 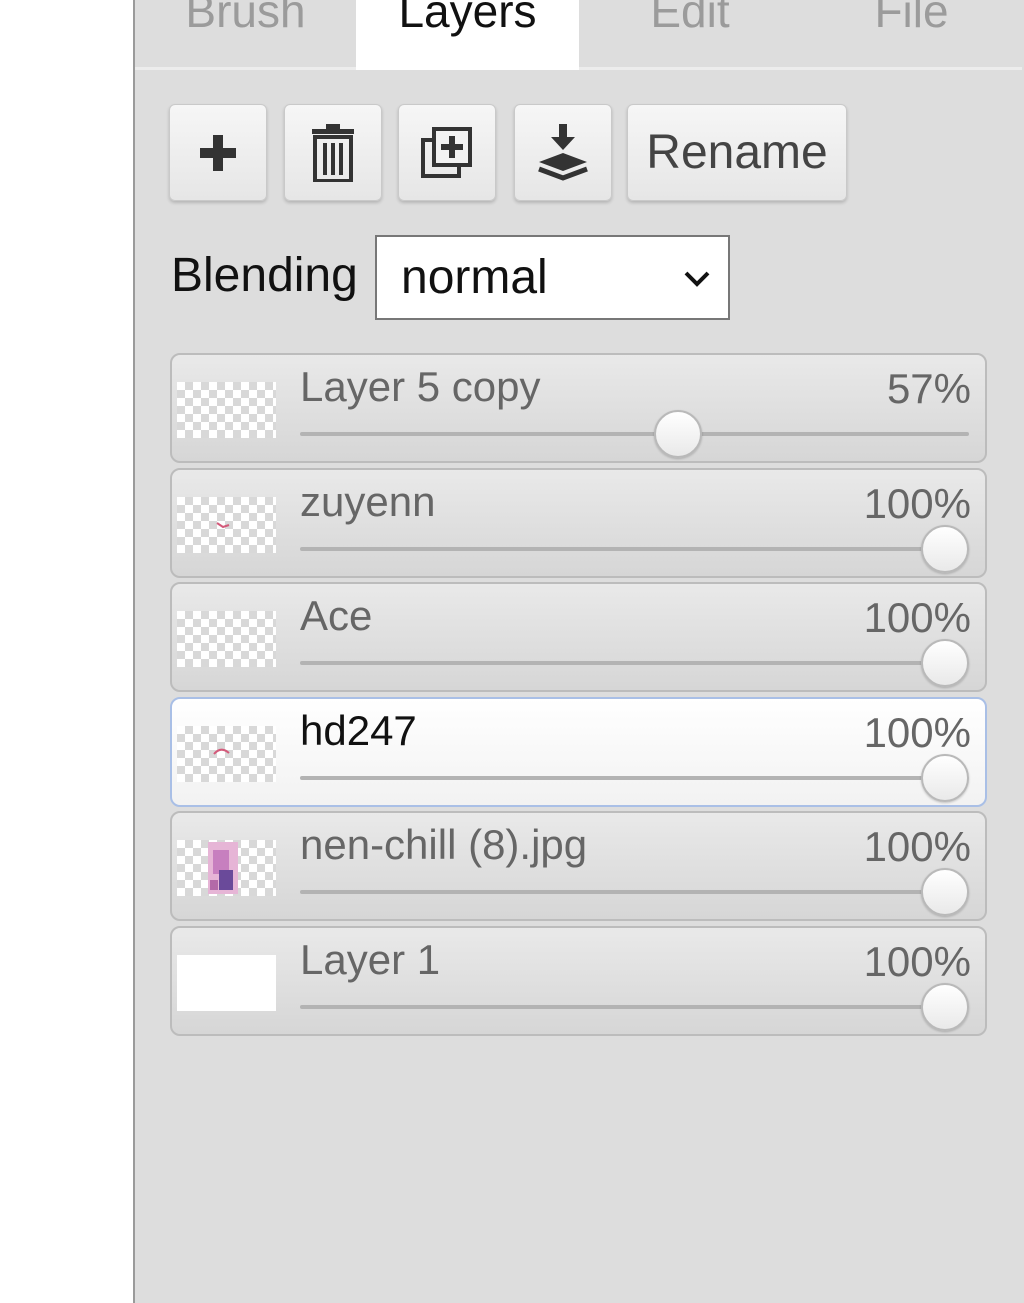 I want to click on merge-down-icon, so click(x=563, y=152).